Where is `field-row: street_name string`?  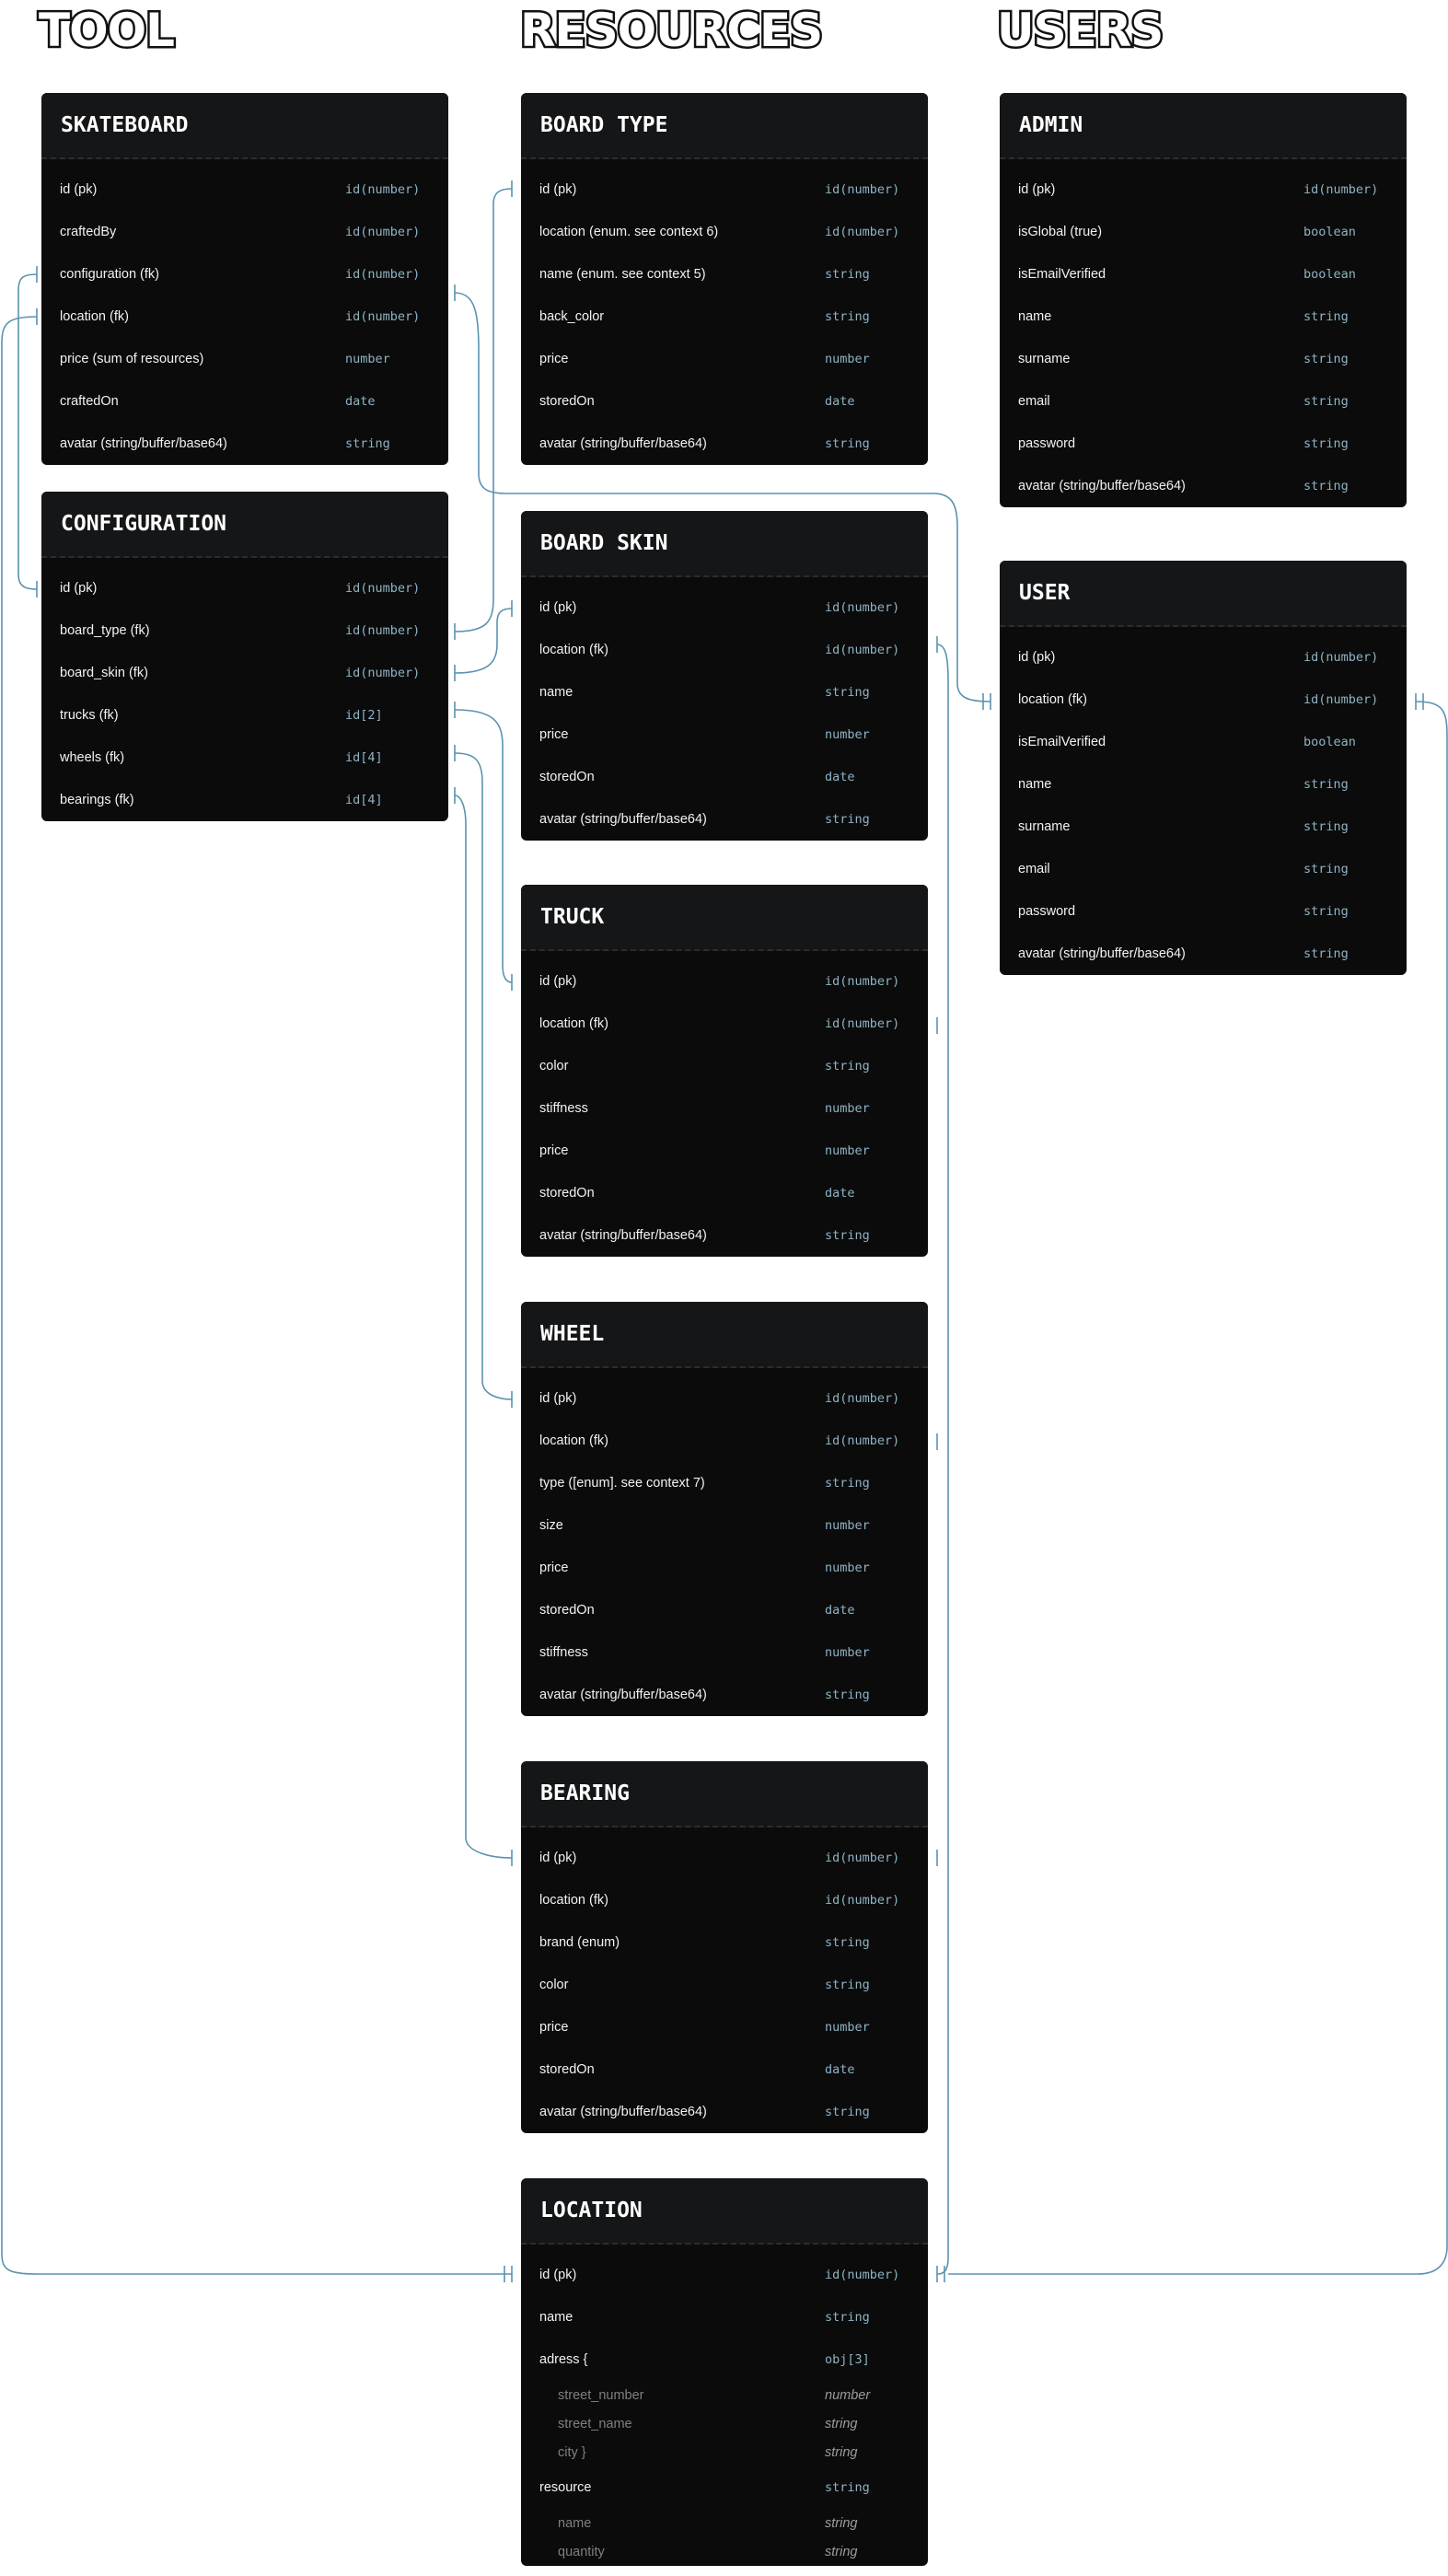 field-row: street_name string is located at coordinates (724, 2423).